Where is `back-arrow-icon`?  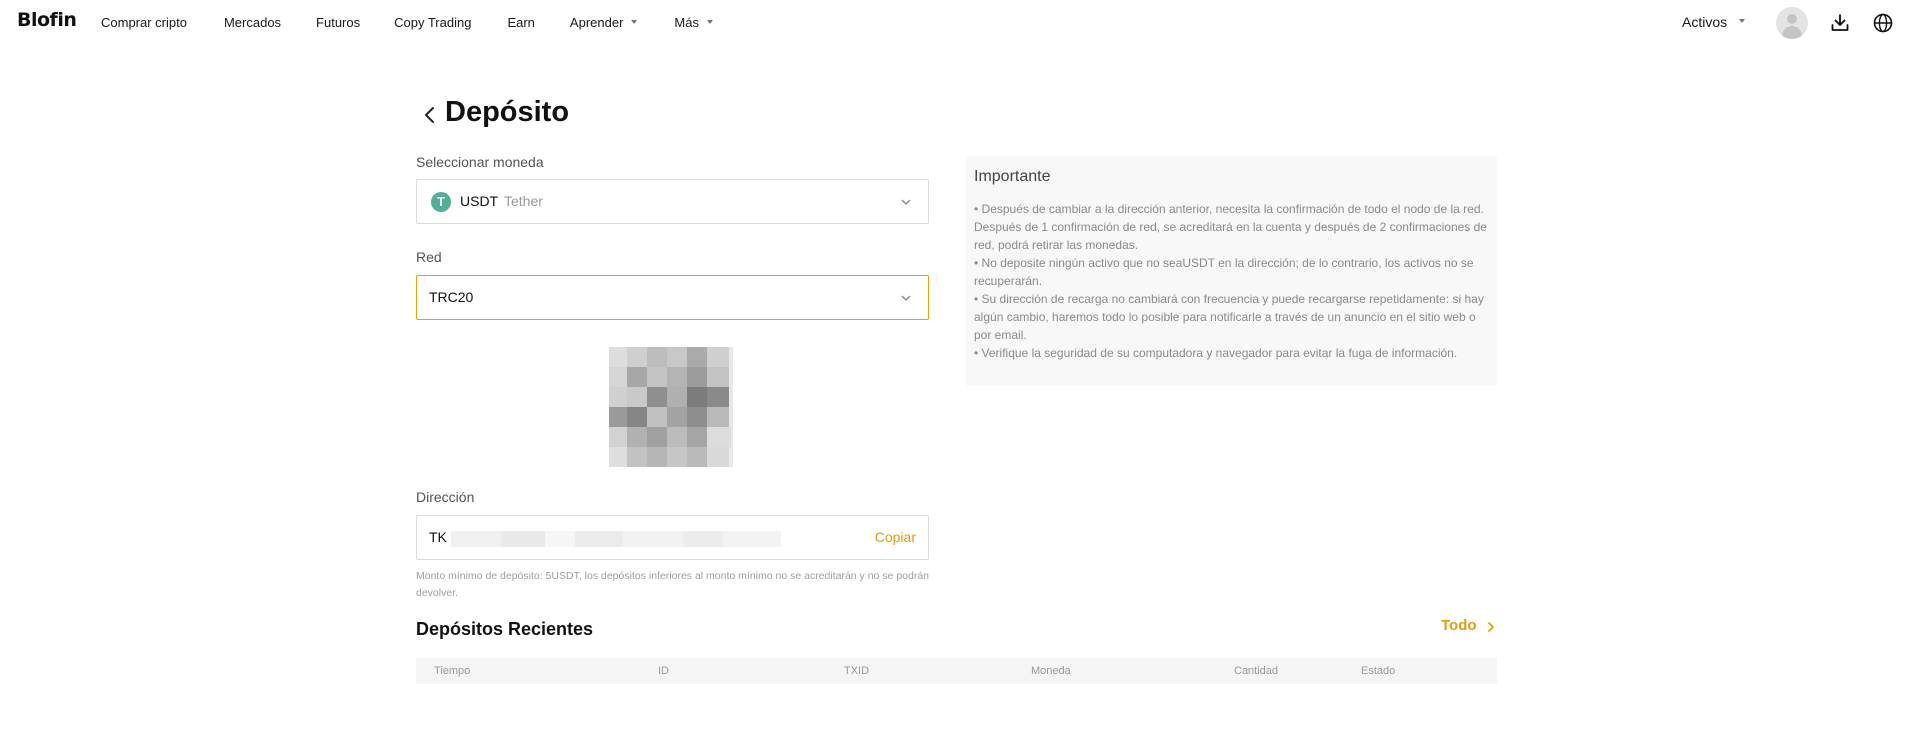
back-arrow-icon is located at coordinates (430, 115).